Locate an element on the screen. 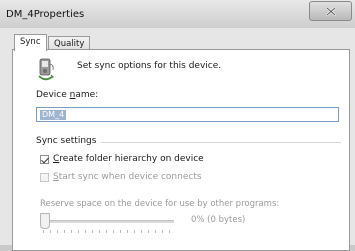 Image resolution: width=355 pixels, height=251 pixels. title-bar: DM_4Properties is located at coordinates (177, 14).